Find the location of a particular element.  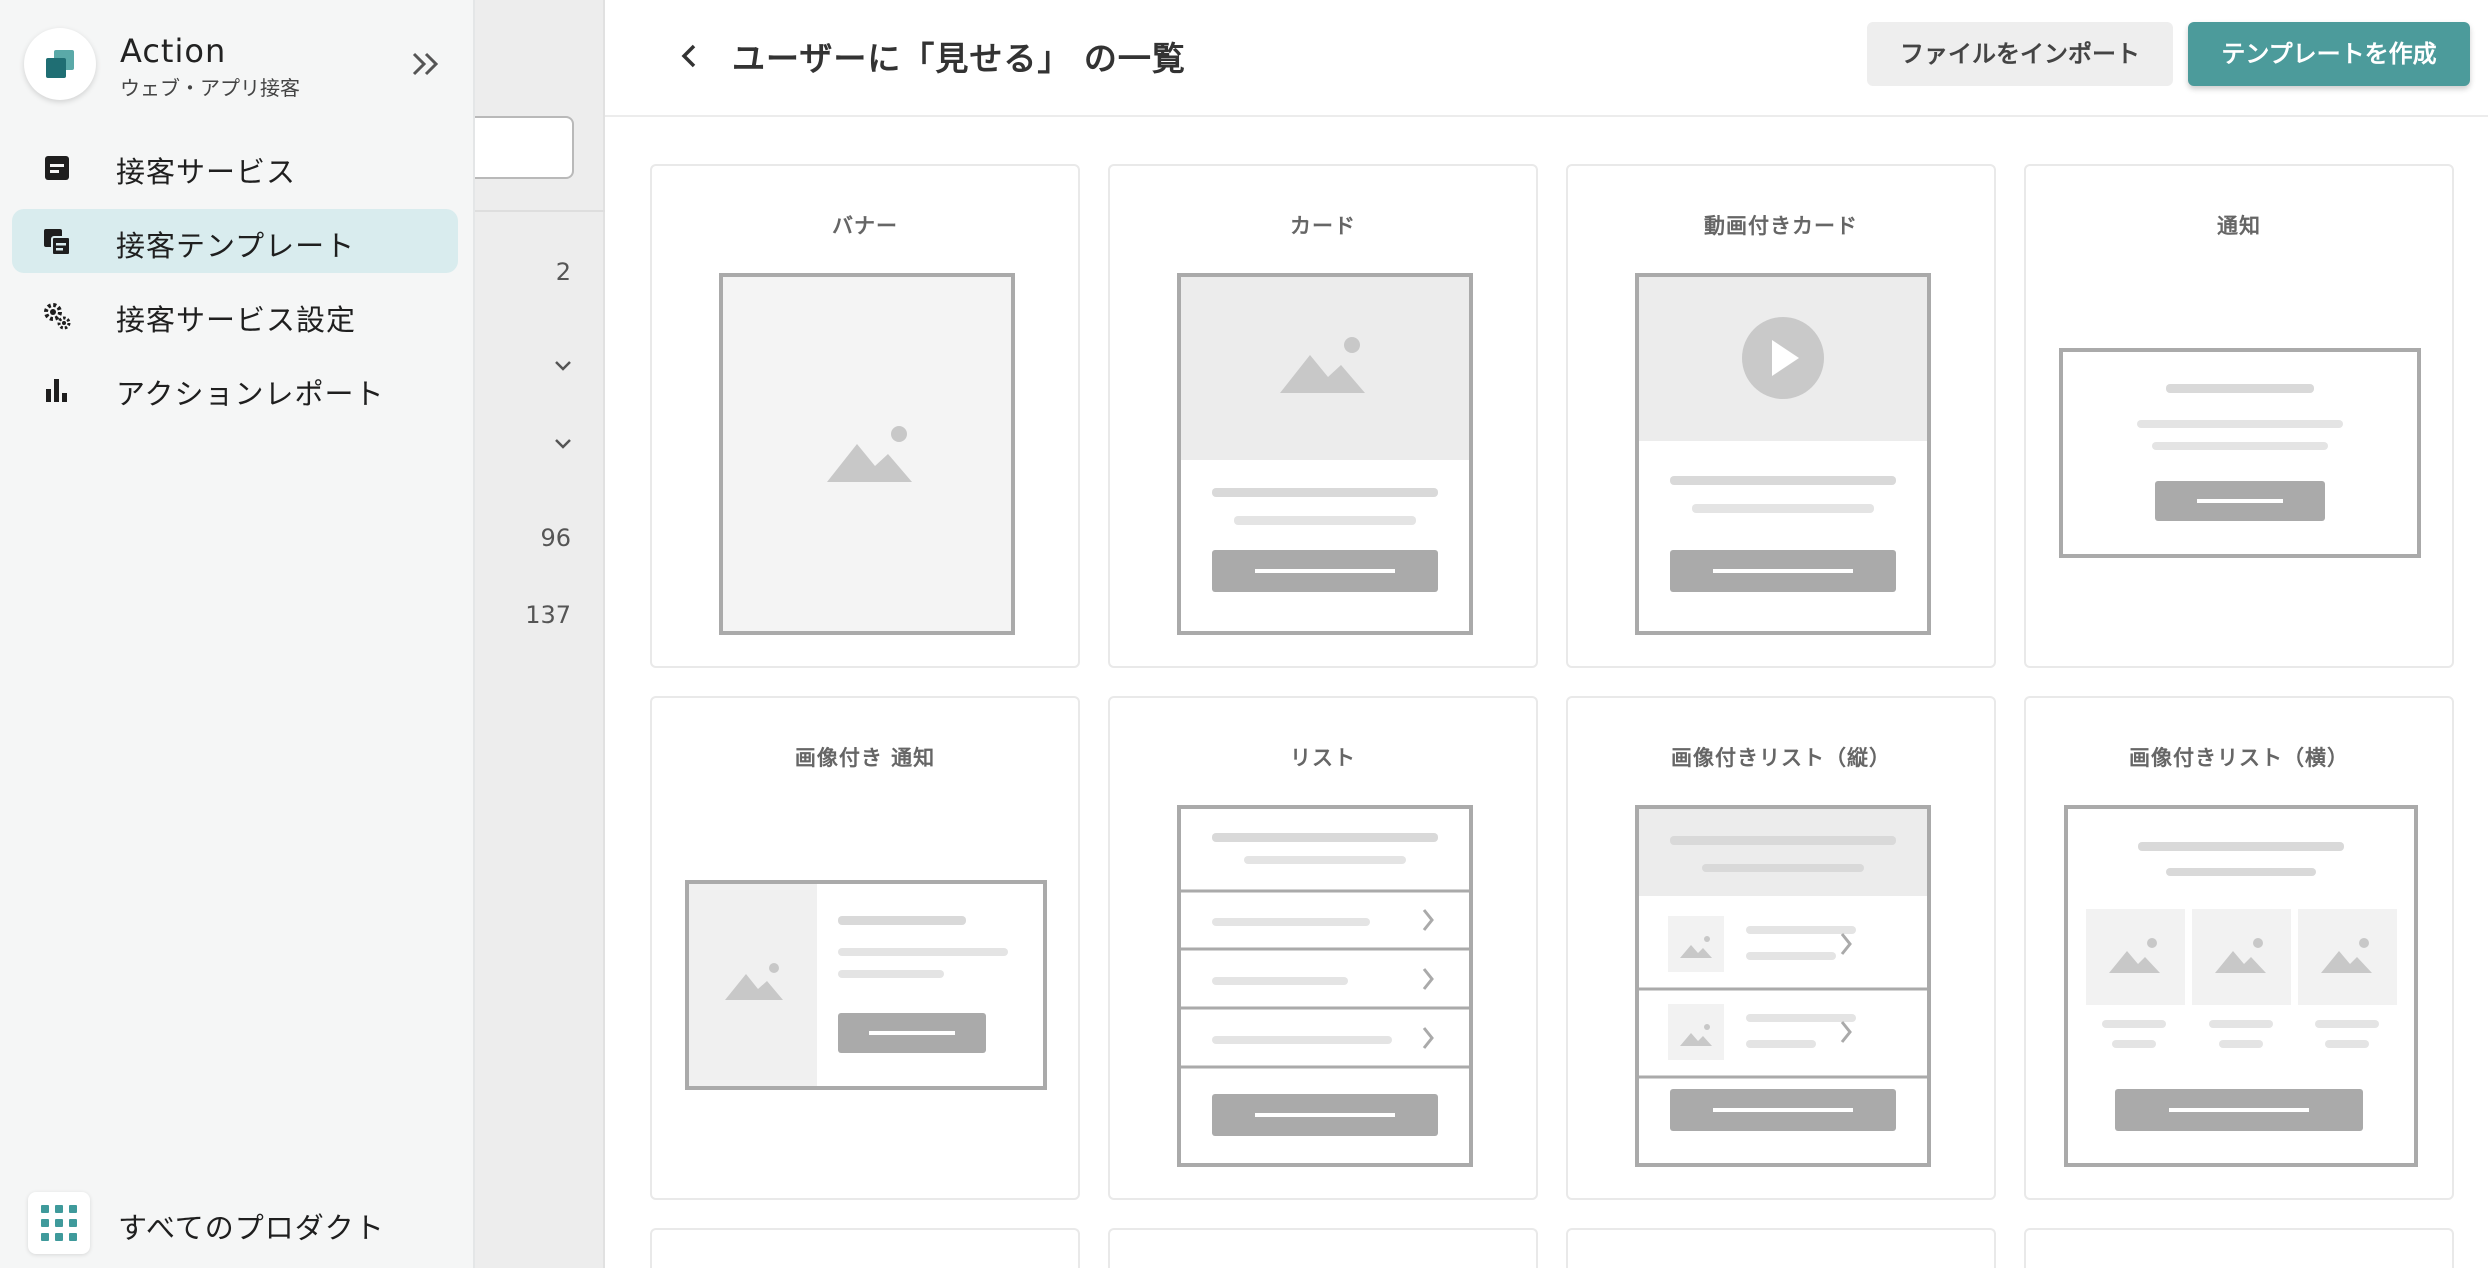

nav-item-service-settings: 接客サービス設定 is located at coordinates (235, 315).